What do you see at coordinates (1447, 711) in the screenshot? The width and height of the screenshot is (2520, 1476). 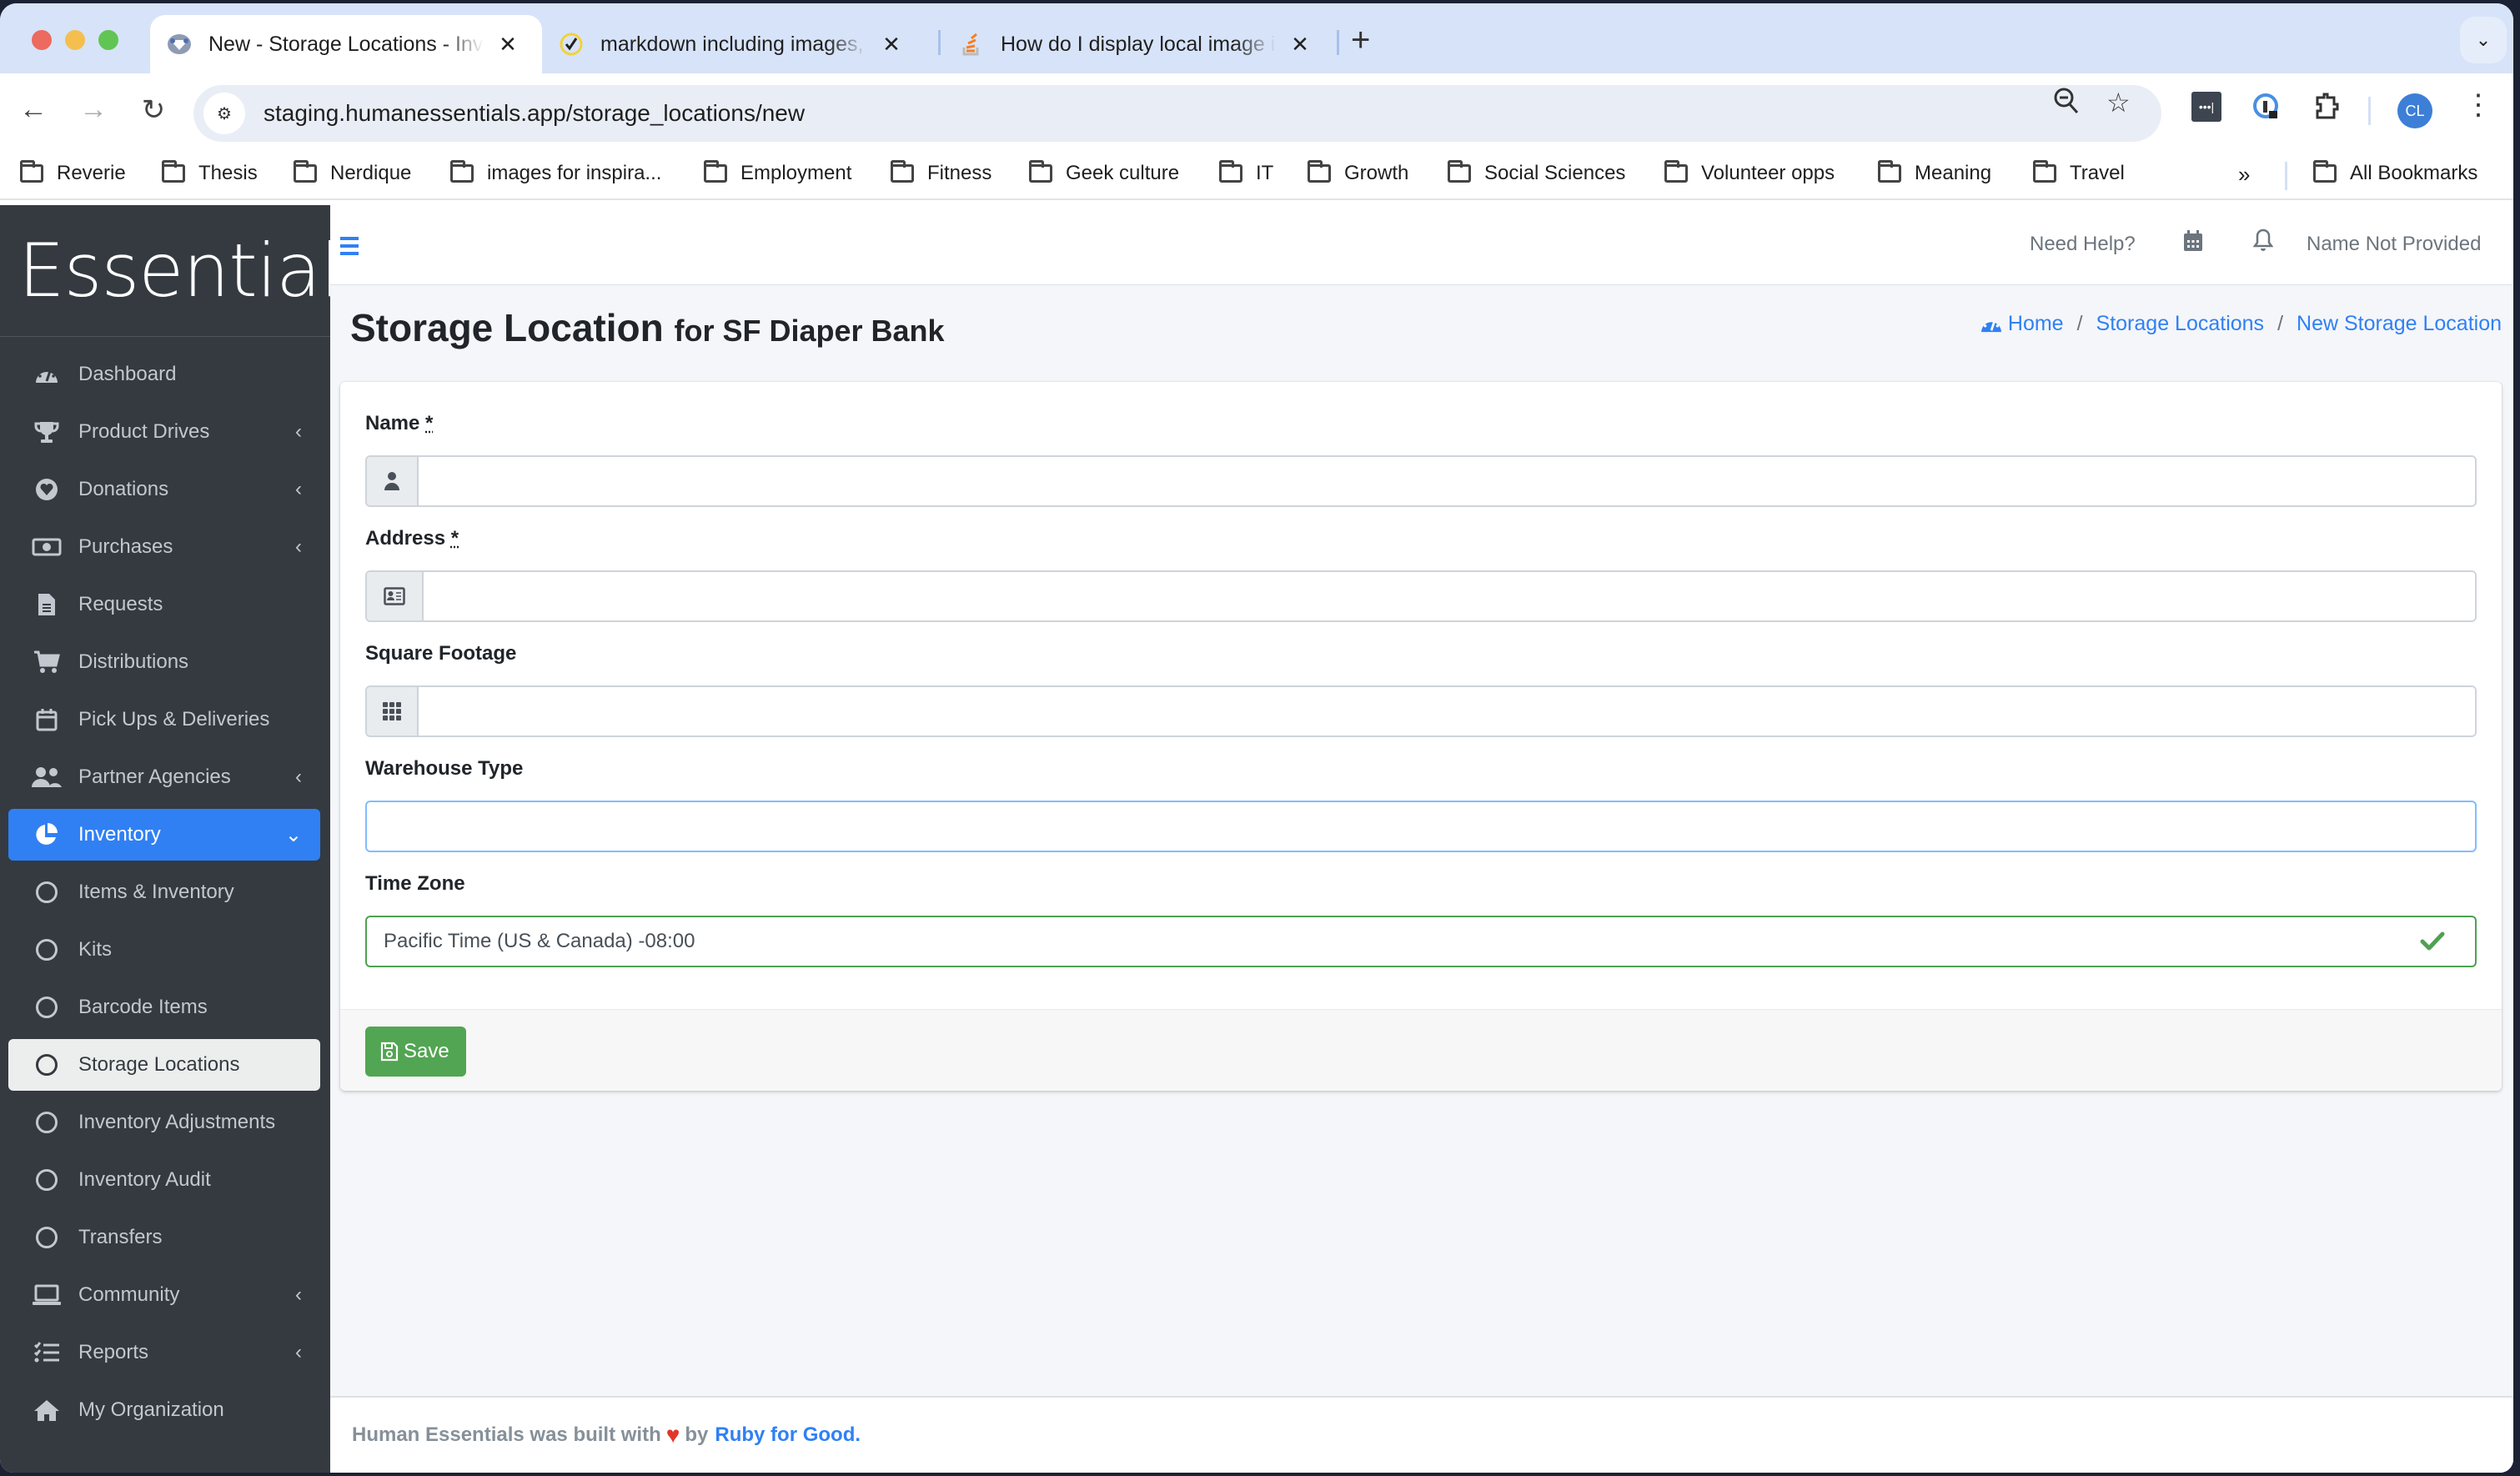 I see `square-footage-input` at bounding box center [1447, 711].